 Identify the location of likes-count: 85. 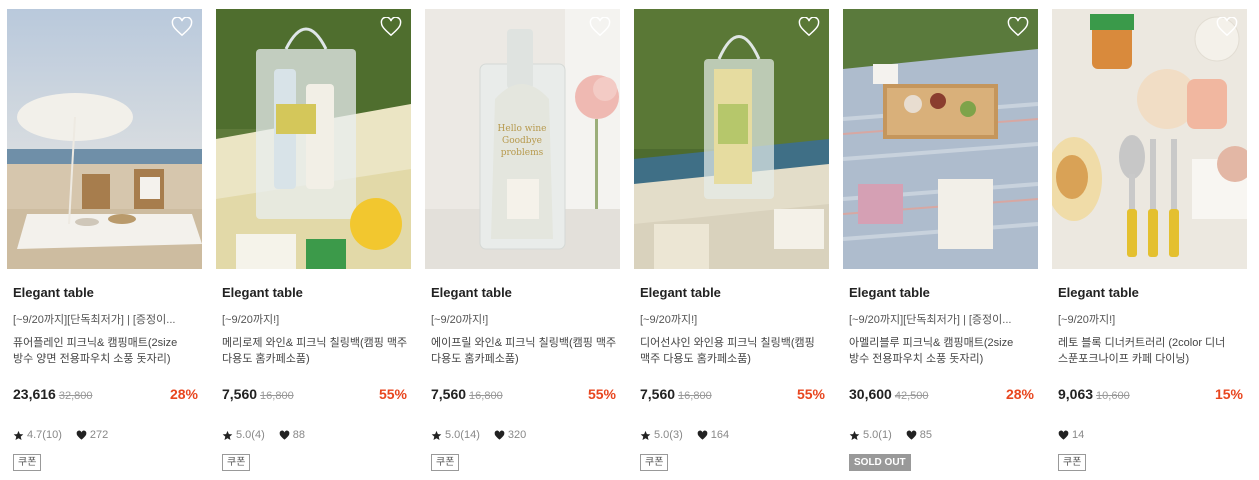
(925, 435).